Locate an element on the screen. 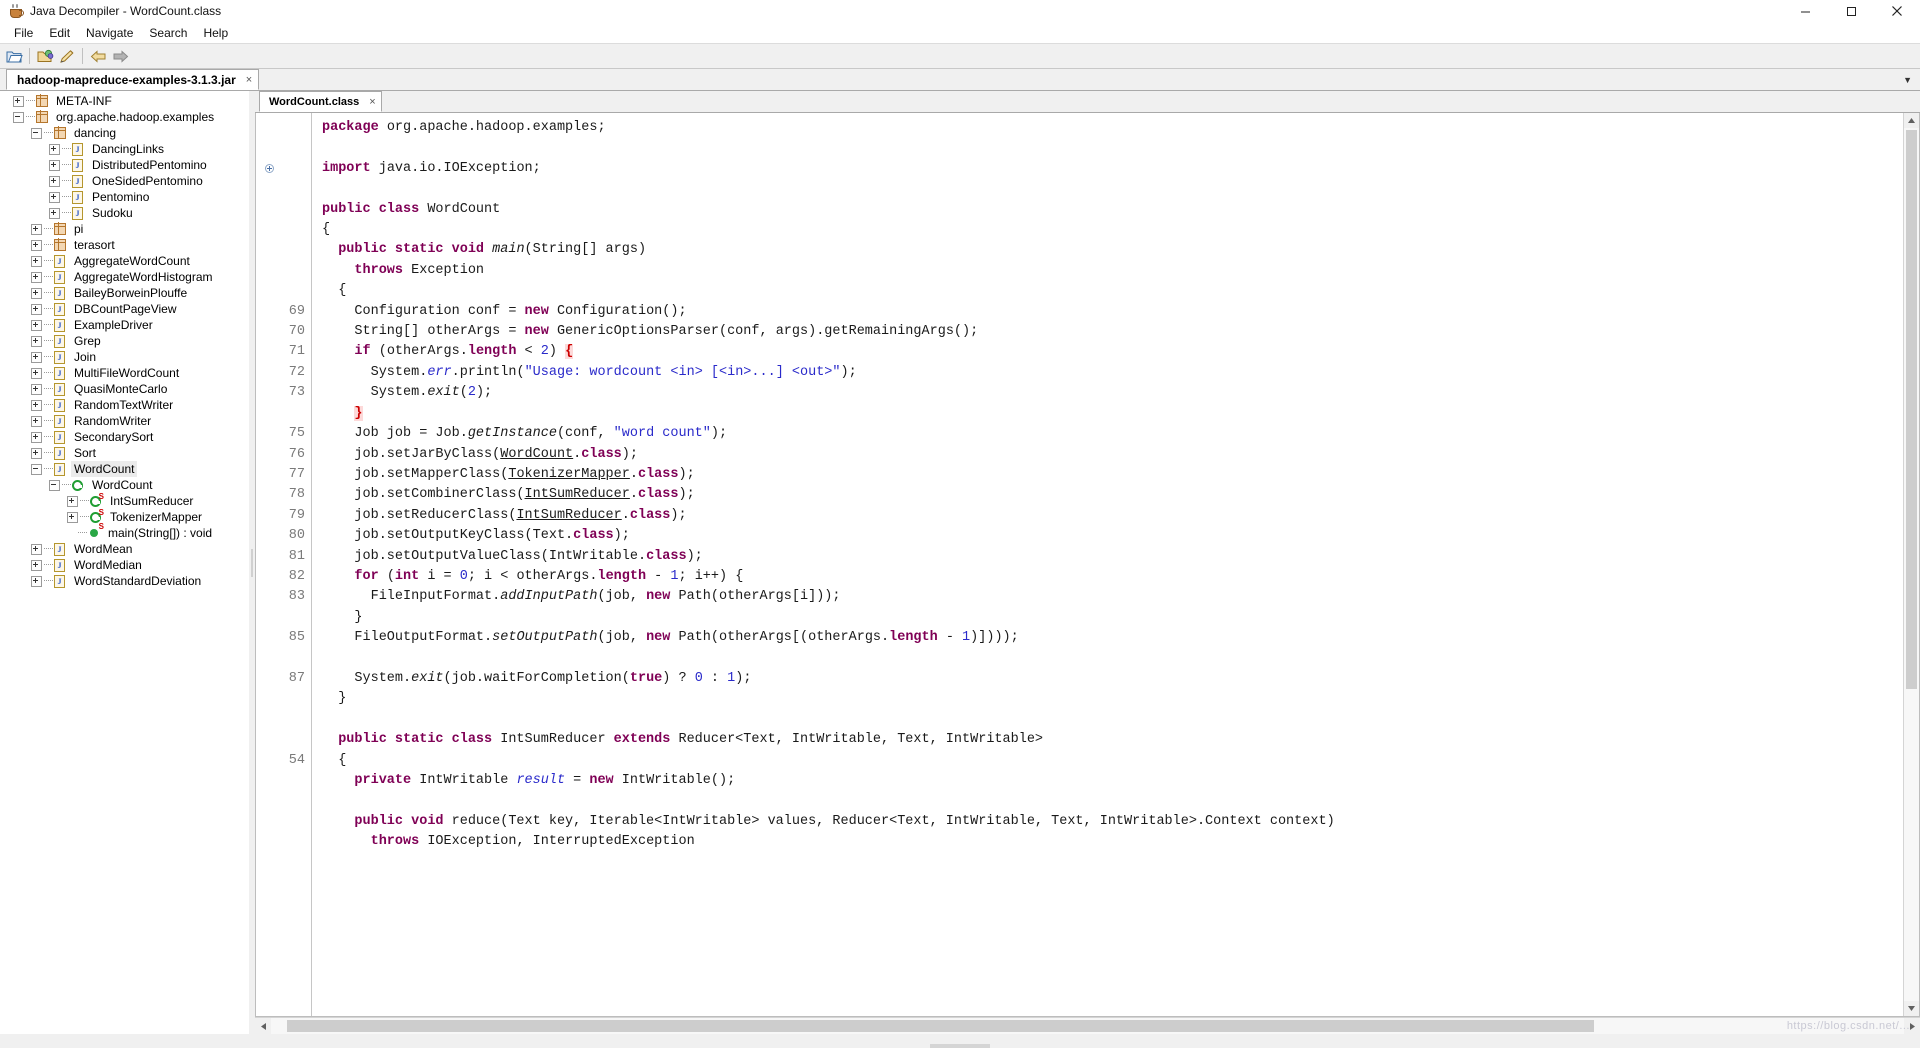  jar-tab: hadoop-mapreduce-examples-3.1.3.jar × is located at coordinates (133, 79).